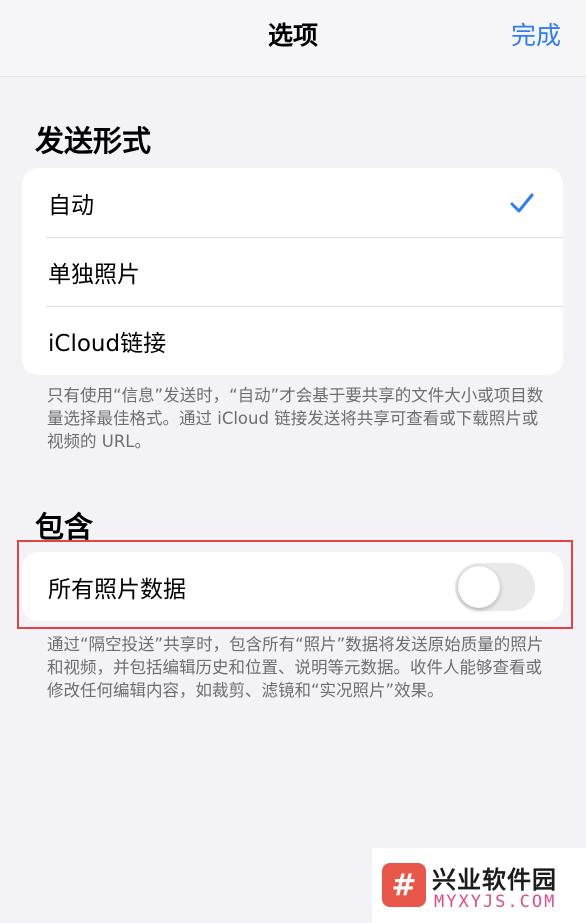  I want to click on send-as-header: 发送形式, so click(93, 141).